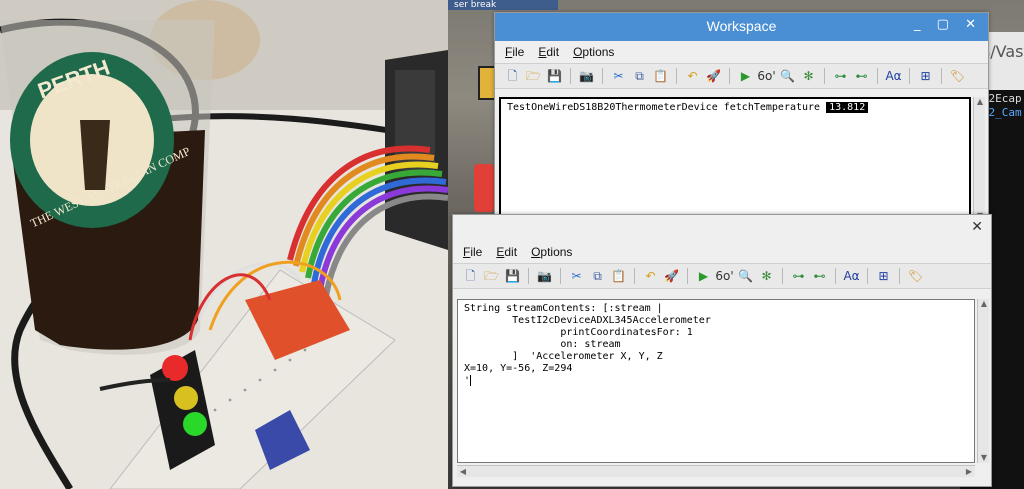 The image size is (1024, 489). What do you see at coordinates (847, 107) in the screenshot?
I see `print-result-highlight: 13.812` at bounding box center [847, 107].